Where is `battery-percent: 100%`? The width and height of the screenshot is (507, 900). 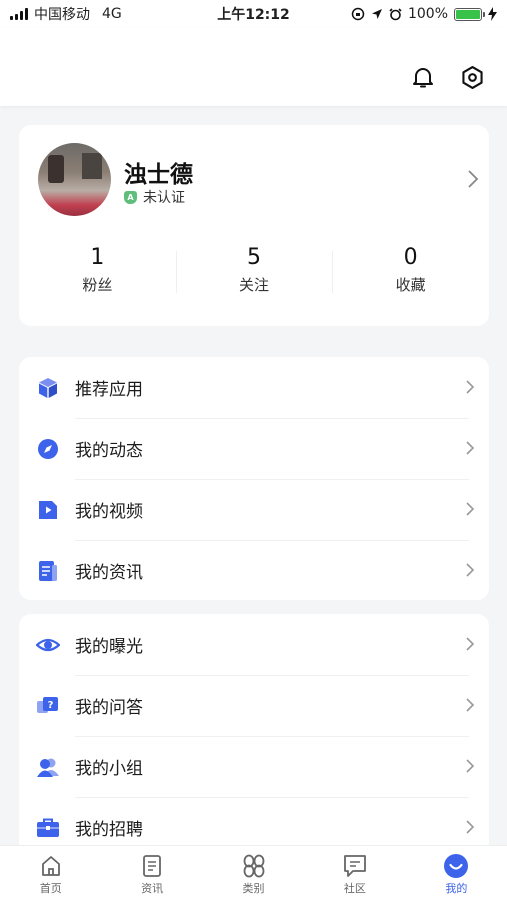 battery-percent: 100% is located at coordinates (427, 14).